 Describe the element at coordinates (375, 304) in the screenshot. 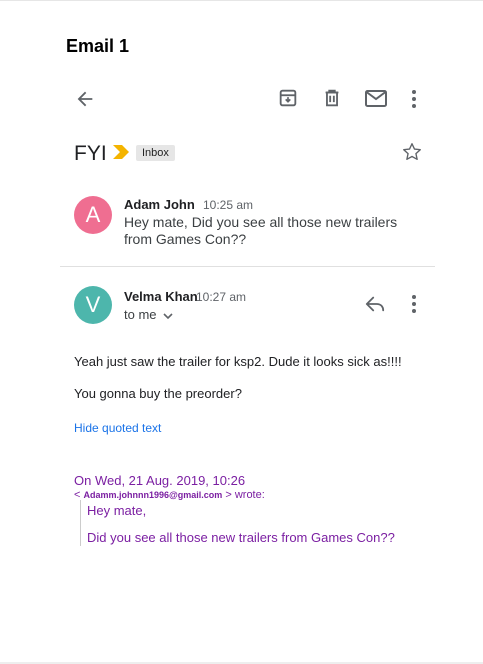

I see `reply-icon` at that location.